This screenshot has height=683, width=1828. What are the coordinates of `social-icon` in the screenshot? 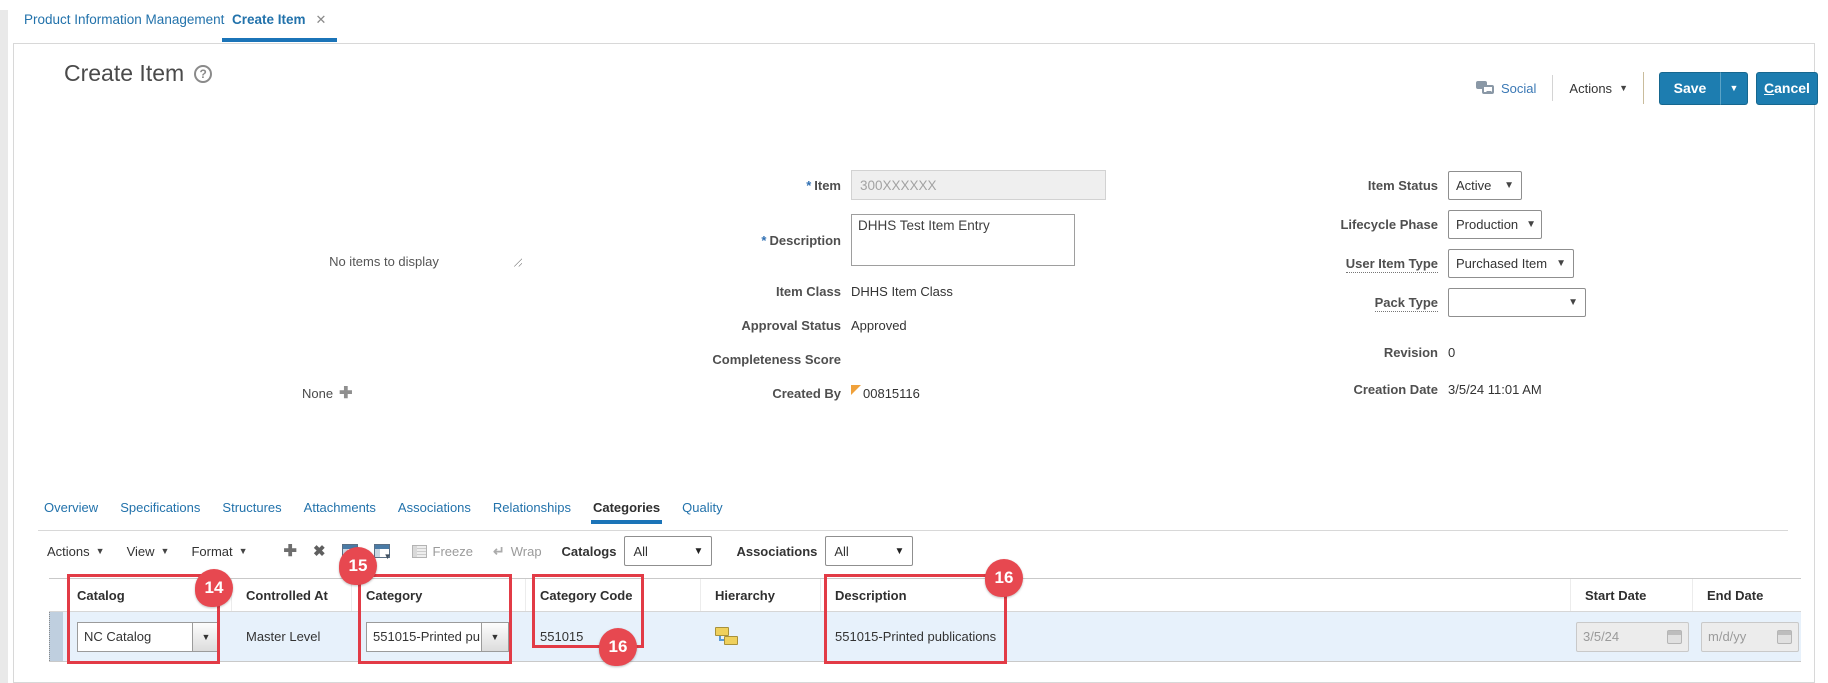 It's located at (1486, 88).